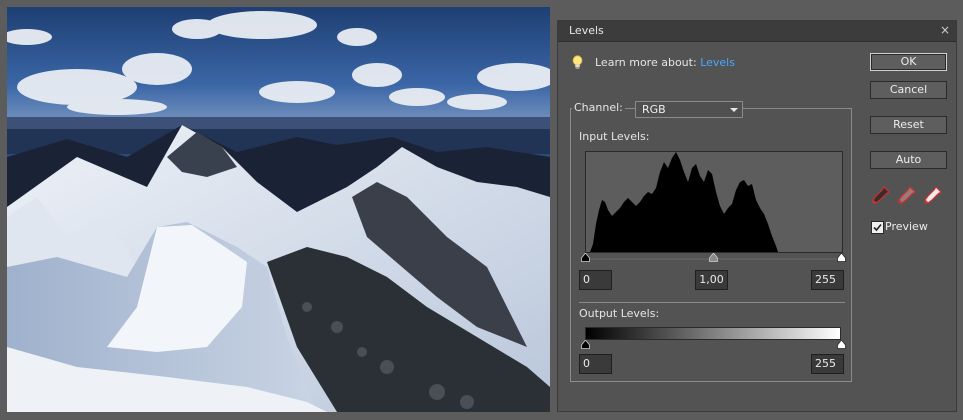 The width and height of the screenshot is (963, 420). Describe the element at coordinates (712, 302) in the screenshot. I see `divider` at that location.